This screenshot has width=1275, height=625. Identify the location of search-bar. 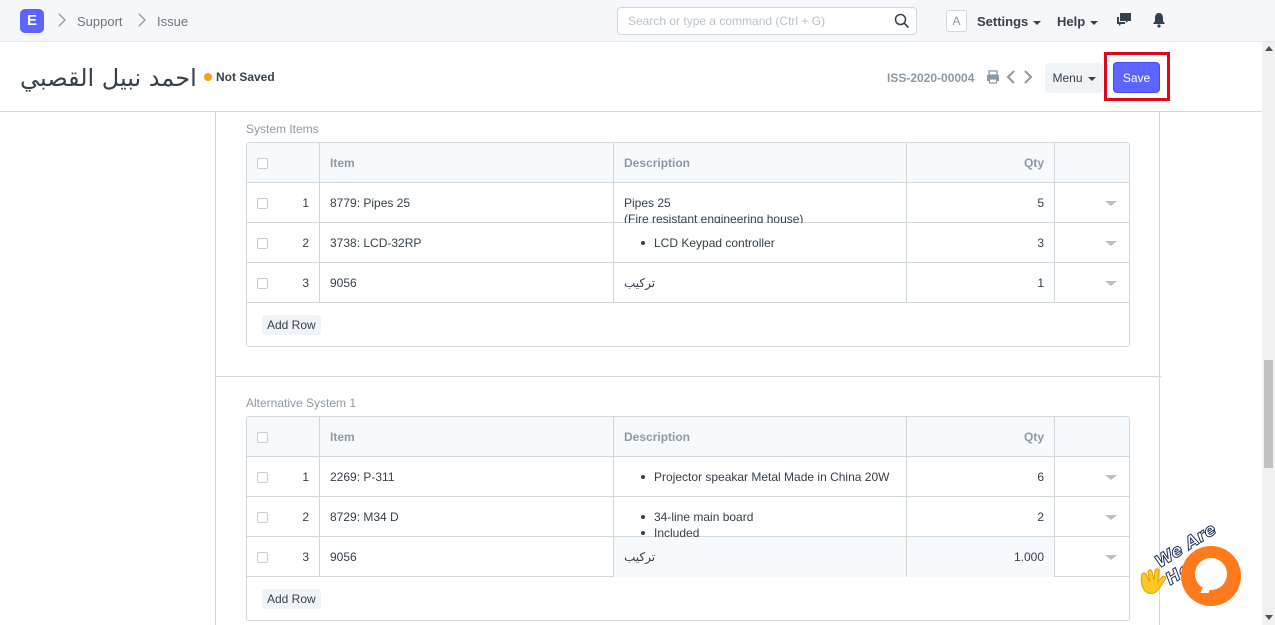
(767, 21).